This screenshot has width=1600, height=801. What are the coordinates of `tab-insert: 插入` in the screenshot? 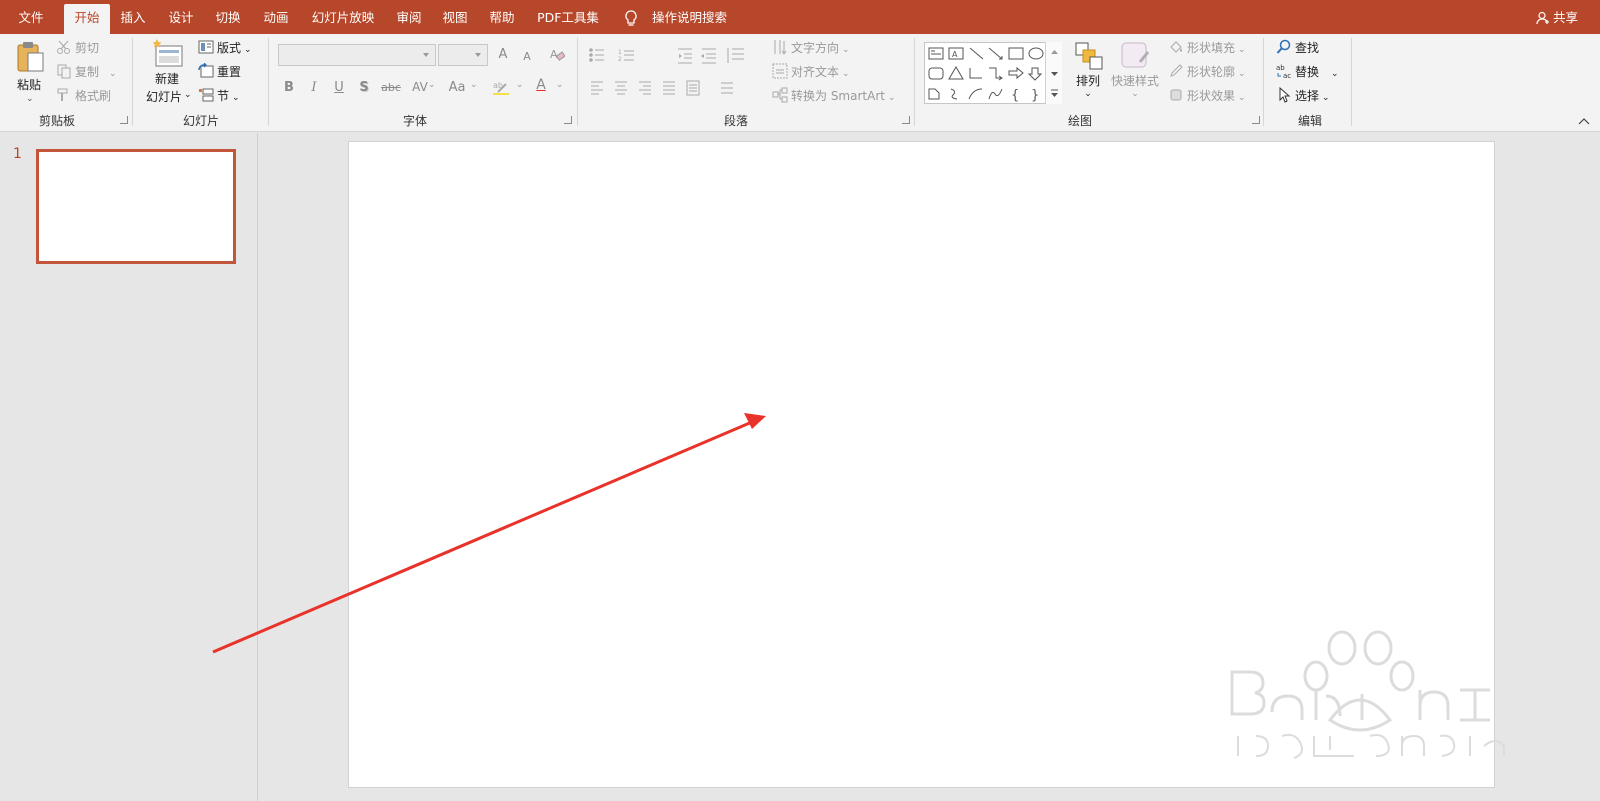 It's located at (133, 19).